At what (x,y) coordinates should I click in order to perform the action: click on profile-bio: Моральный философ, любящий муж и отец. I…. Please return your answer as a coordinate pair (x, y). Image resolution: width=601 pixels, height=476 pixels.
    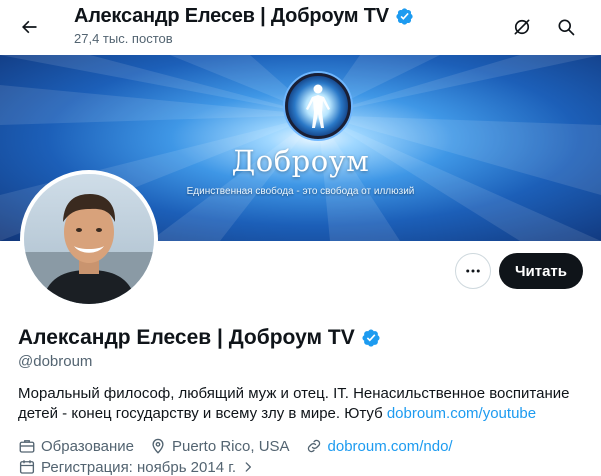
    Looking at the image, I should click on (298, 404).